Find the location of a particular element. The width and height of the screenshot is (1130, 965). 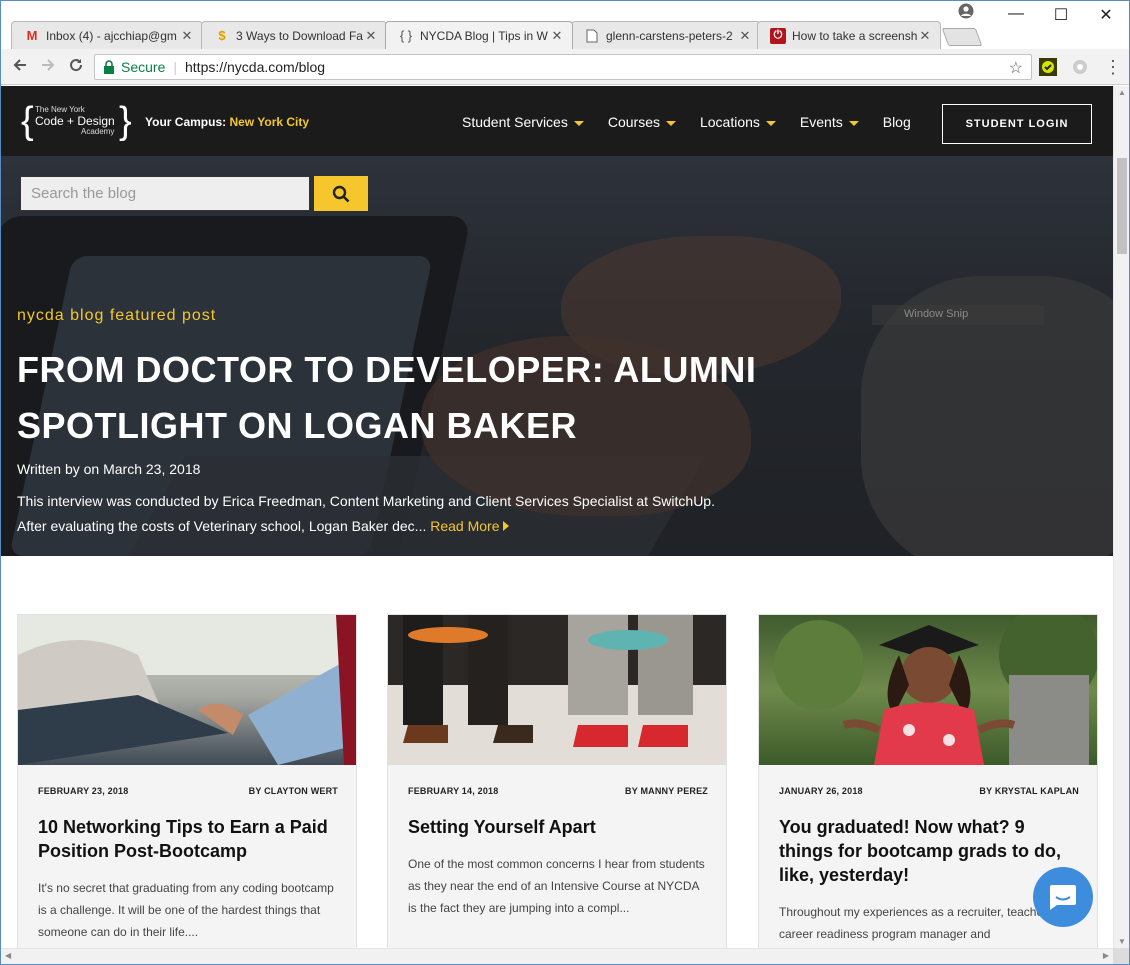

minimize-button: — is located at coordinates (1016, 14).